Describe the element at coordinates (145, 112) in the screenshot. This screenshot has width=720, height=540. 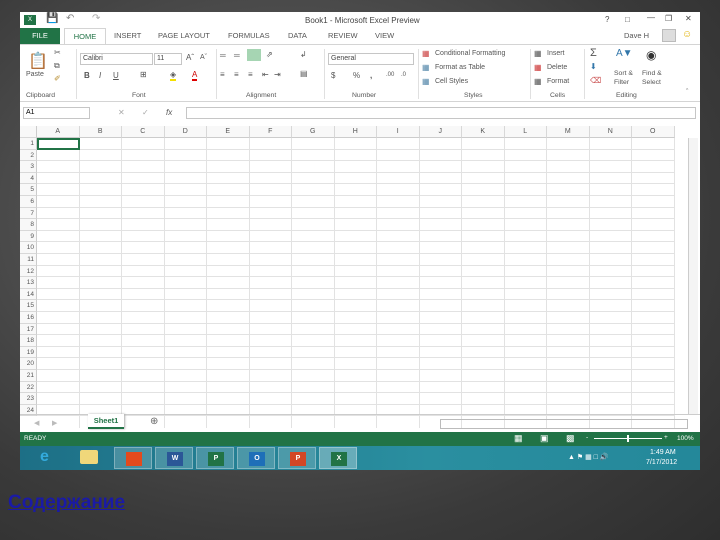
I see `enter-icon: ✓` at that location.